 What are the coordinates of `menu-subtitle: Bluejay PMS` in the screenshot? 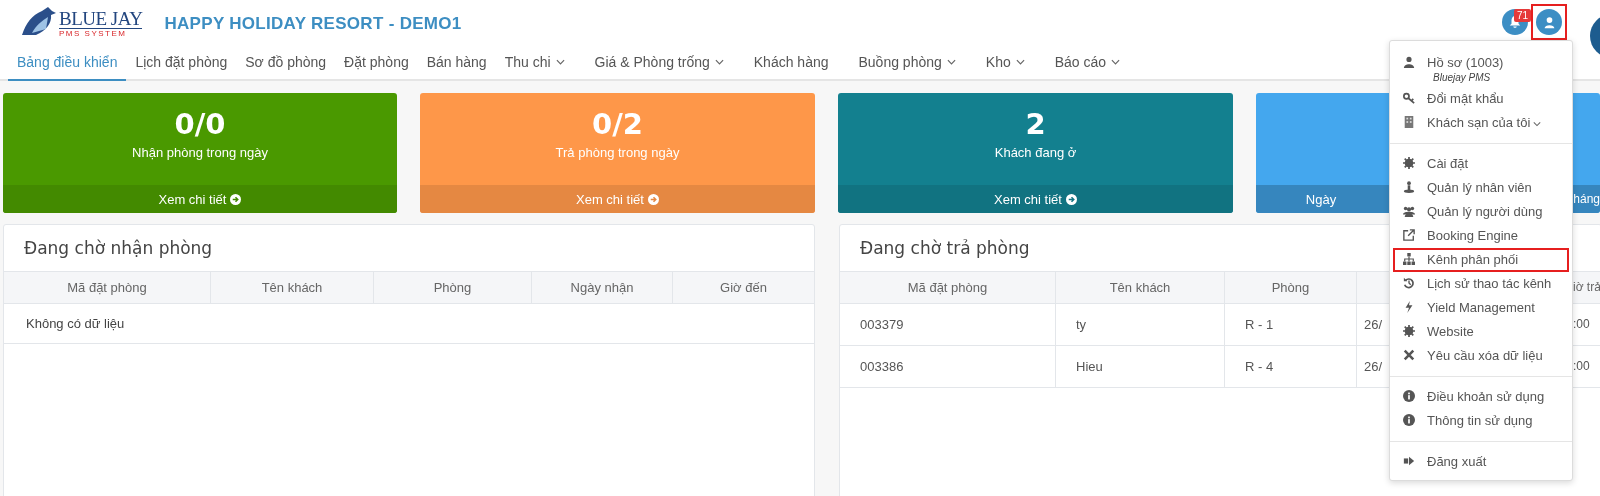 It's located at (1462, 78).